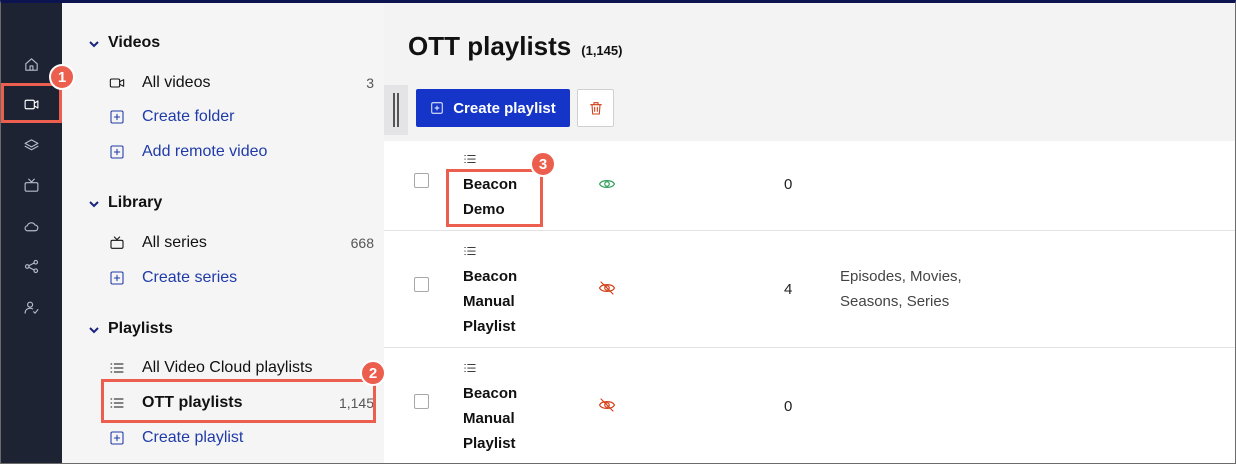 This screenshot has width=1236, height=464. What do you see at coordinates (607, 184) in the screenshot?
I see `visible-eye-icon` at bounding box center [607, 184].